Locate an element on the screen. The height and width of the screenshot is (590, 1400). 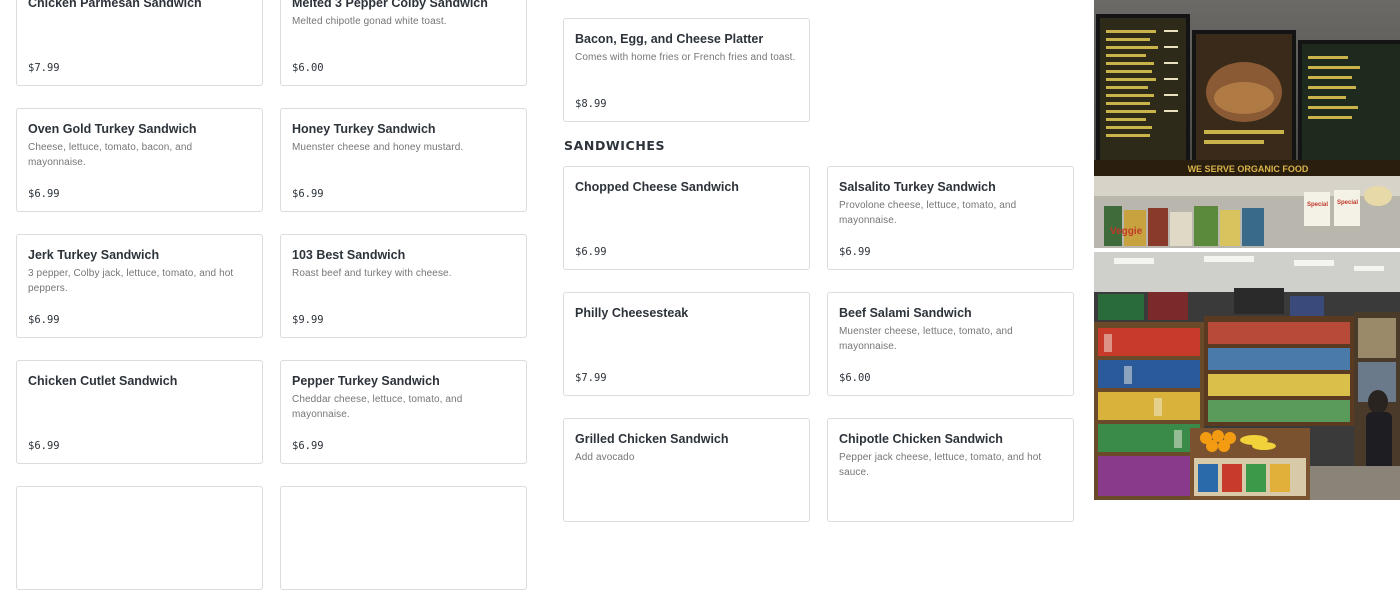
menu-item-name: Grilled Chicken Sandwich is located at coordinates (652, 439).